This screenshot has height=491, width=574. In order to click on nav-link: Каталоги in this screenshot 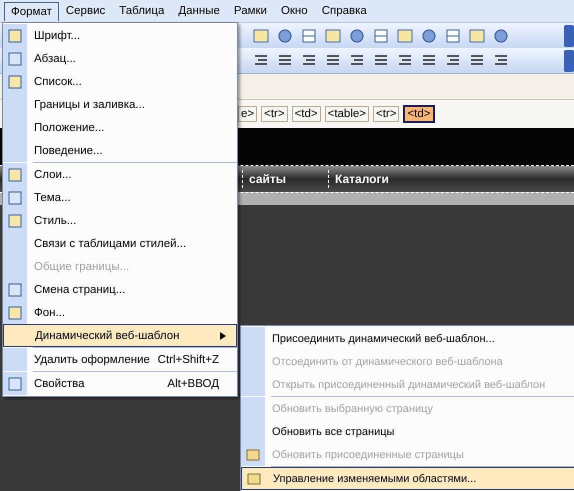, I will do `click(361, 179)`.